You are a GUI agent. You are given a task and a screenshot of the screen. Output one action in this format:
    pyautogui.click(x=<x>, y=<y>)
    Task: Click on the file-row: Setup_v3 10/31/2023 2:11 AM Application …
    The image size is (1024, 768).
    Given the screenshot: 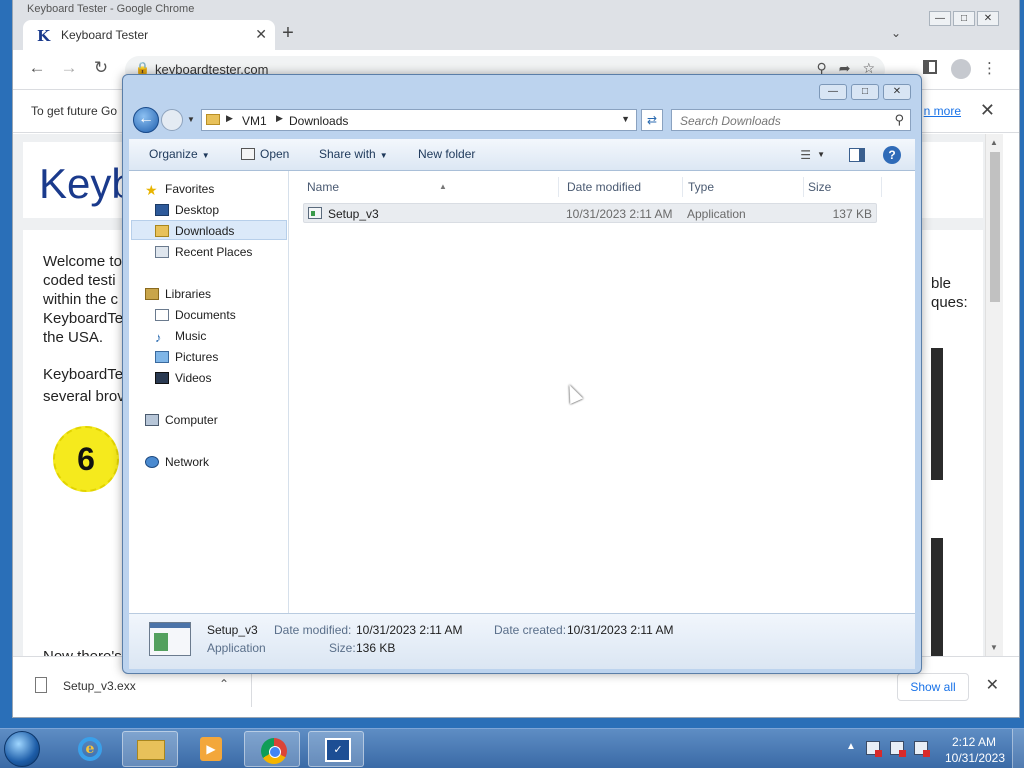 What is the action you would take?
    pyautogui.click(x=590, y=213)
    